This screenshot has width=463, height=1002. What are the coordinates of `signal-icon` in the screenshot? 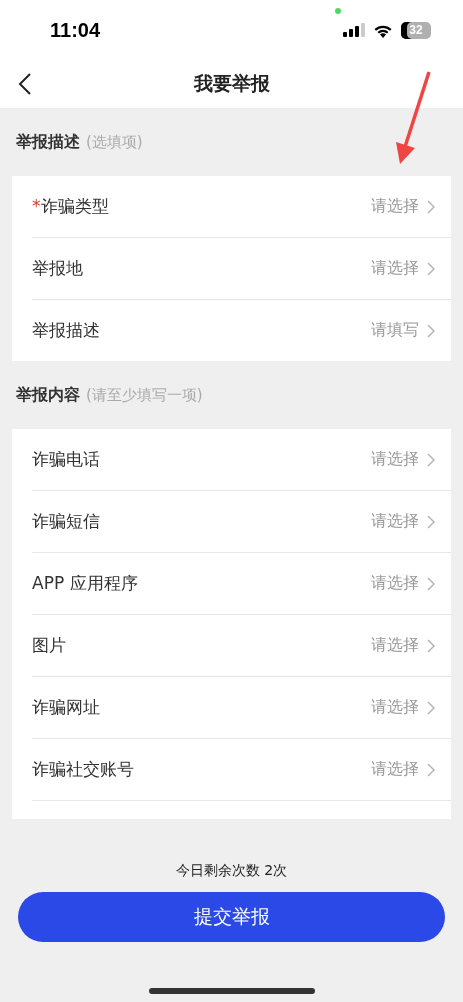 It's located at (354, 30).